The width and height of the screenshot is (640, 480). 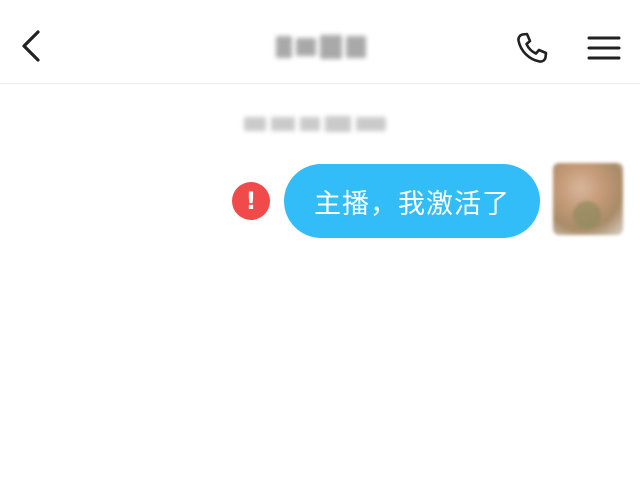 I want to click on hamburger-menu-icon, so click(x=604, y=48).